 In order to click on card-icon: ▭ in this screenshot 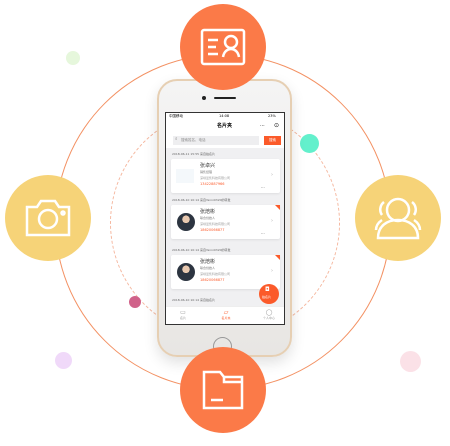, I will do `click(183, 312)`.